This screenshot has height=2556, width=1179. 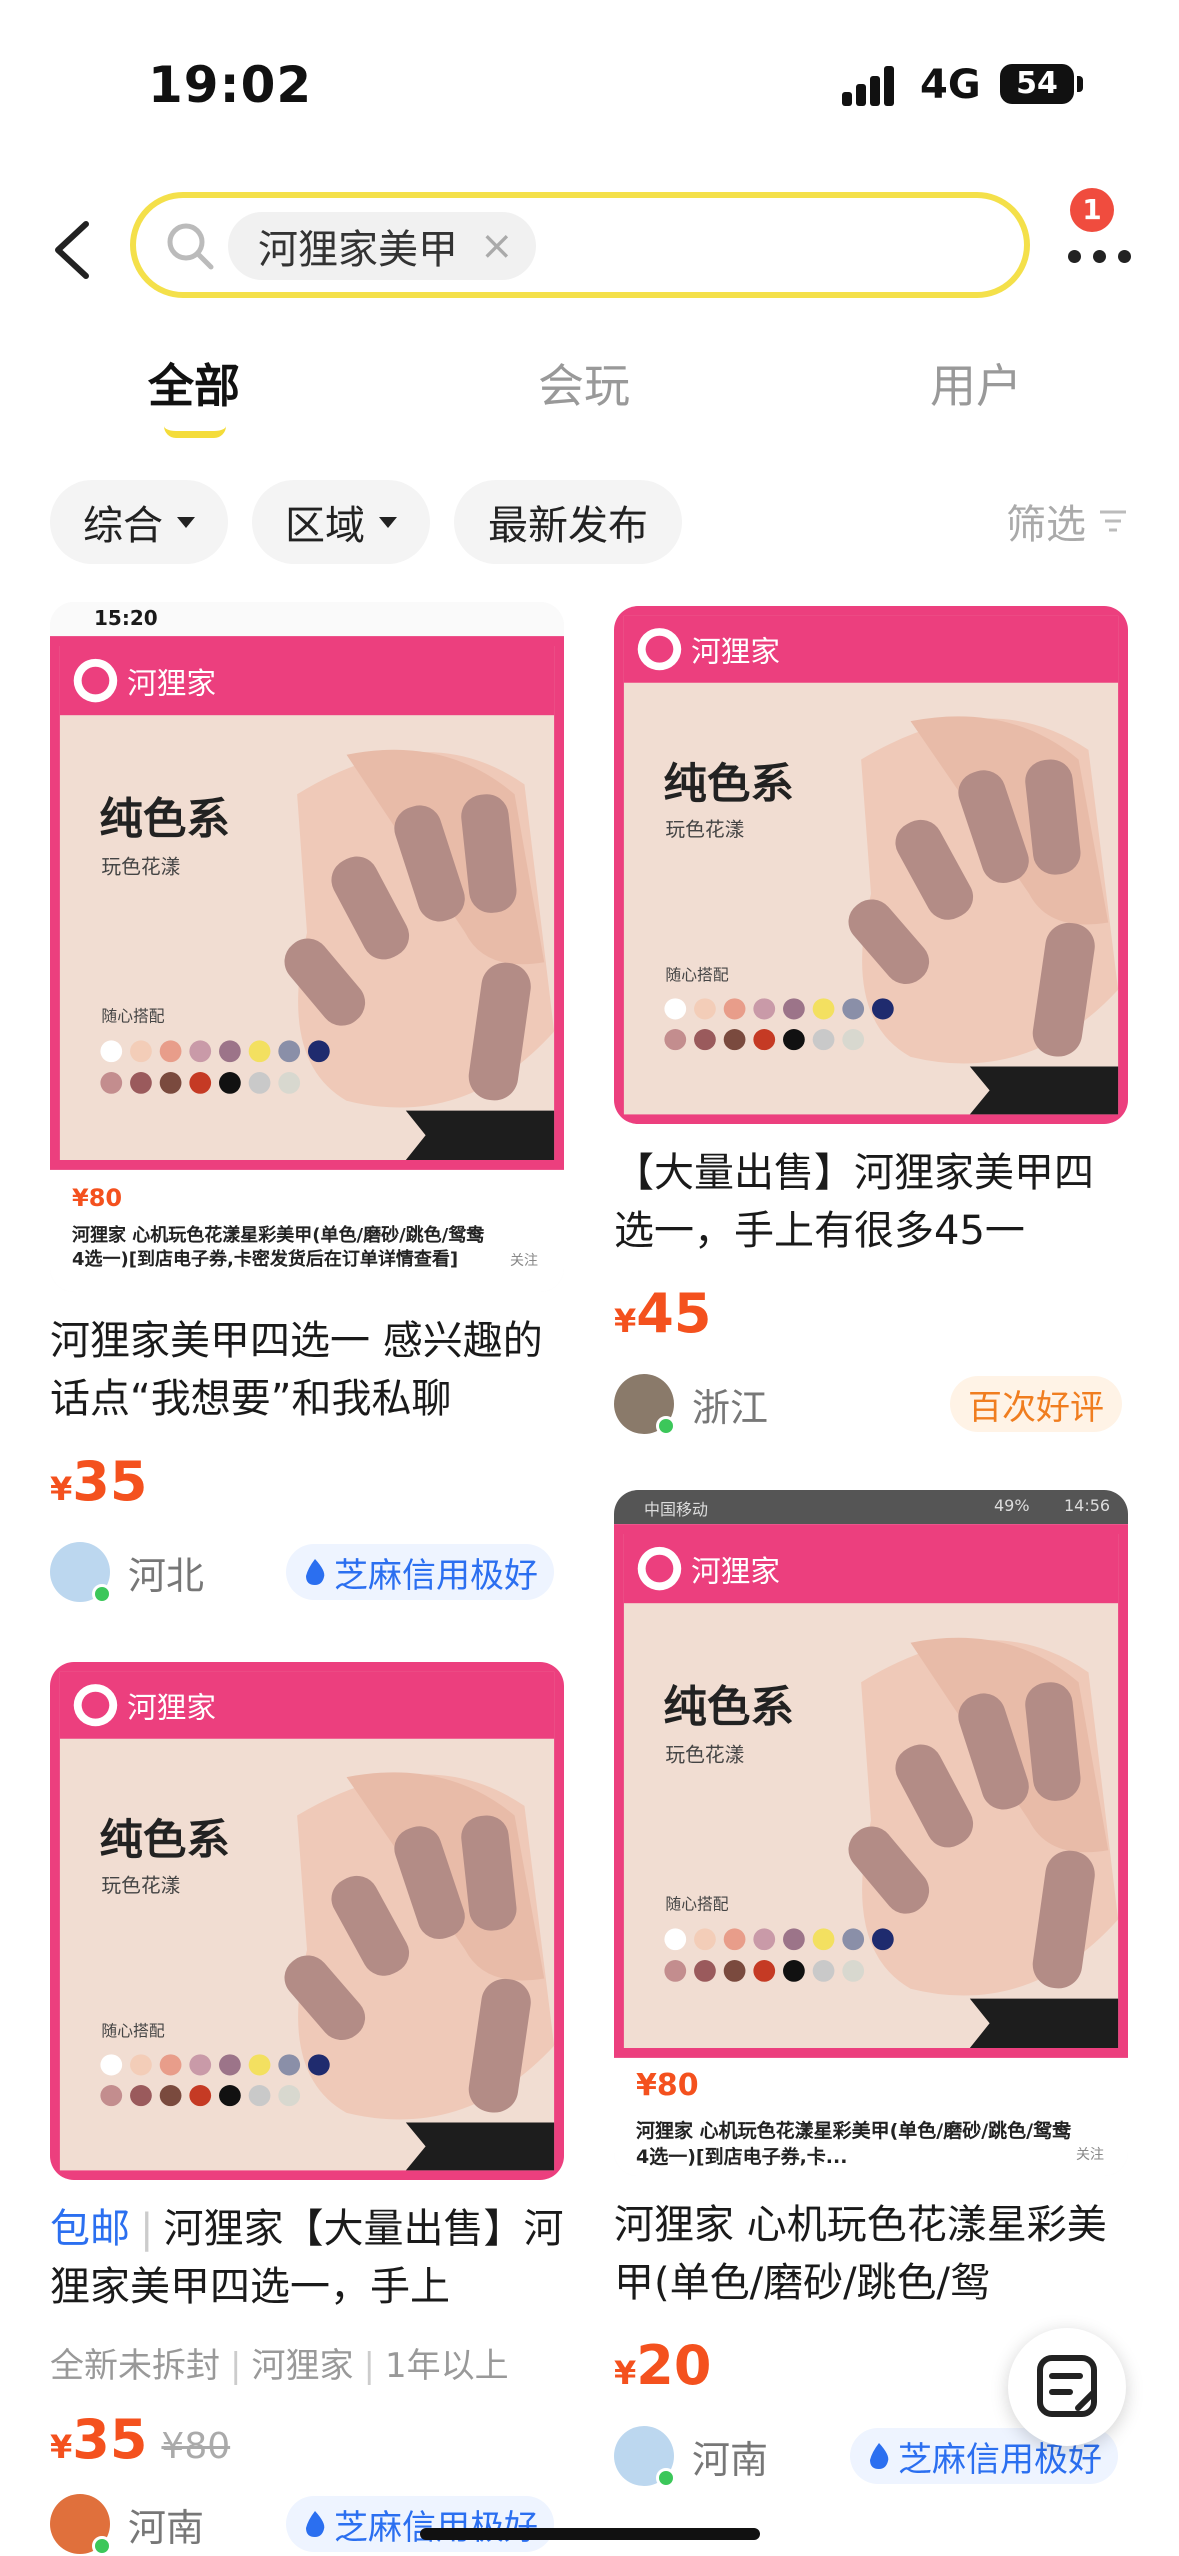 I want to click on result-tabs: 全部 会玩 用户, so click(x=589, y=395).